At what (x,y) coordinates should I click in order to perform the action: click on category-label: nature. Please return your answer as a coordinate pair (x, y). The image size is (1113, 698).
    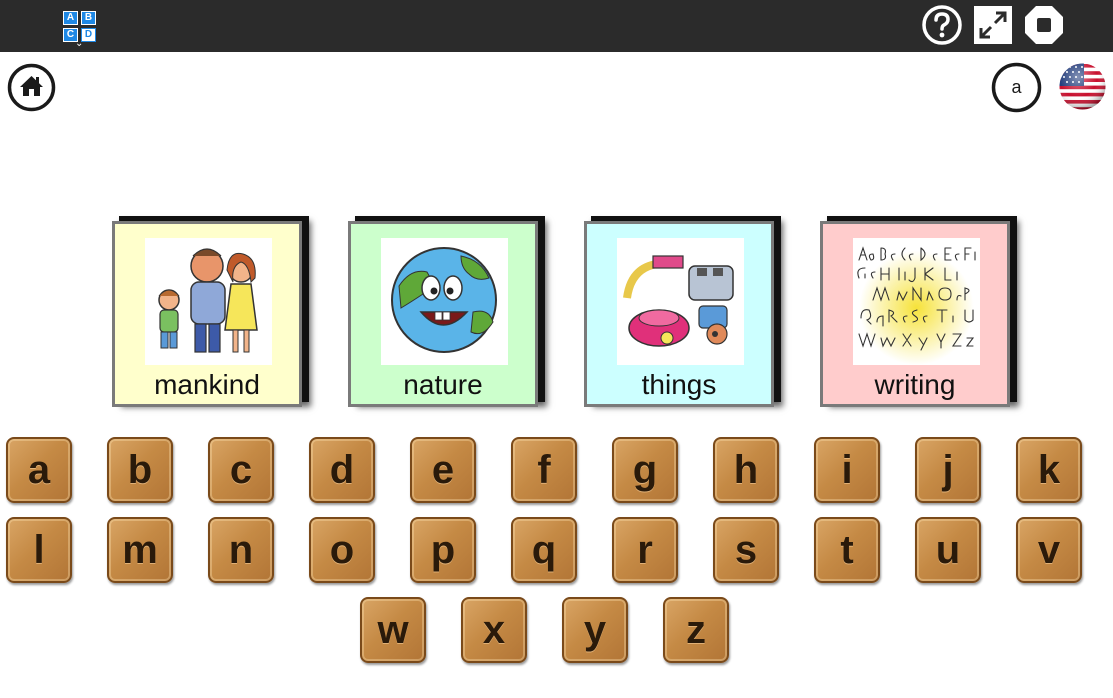
    Looking at the image, I should click on (443, 384).